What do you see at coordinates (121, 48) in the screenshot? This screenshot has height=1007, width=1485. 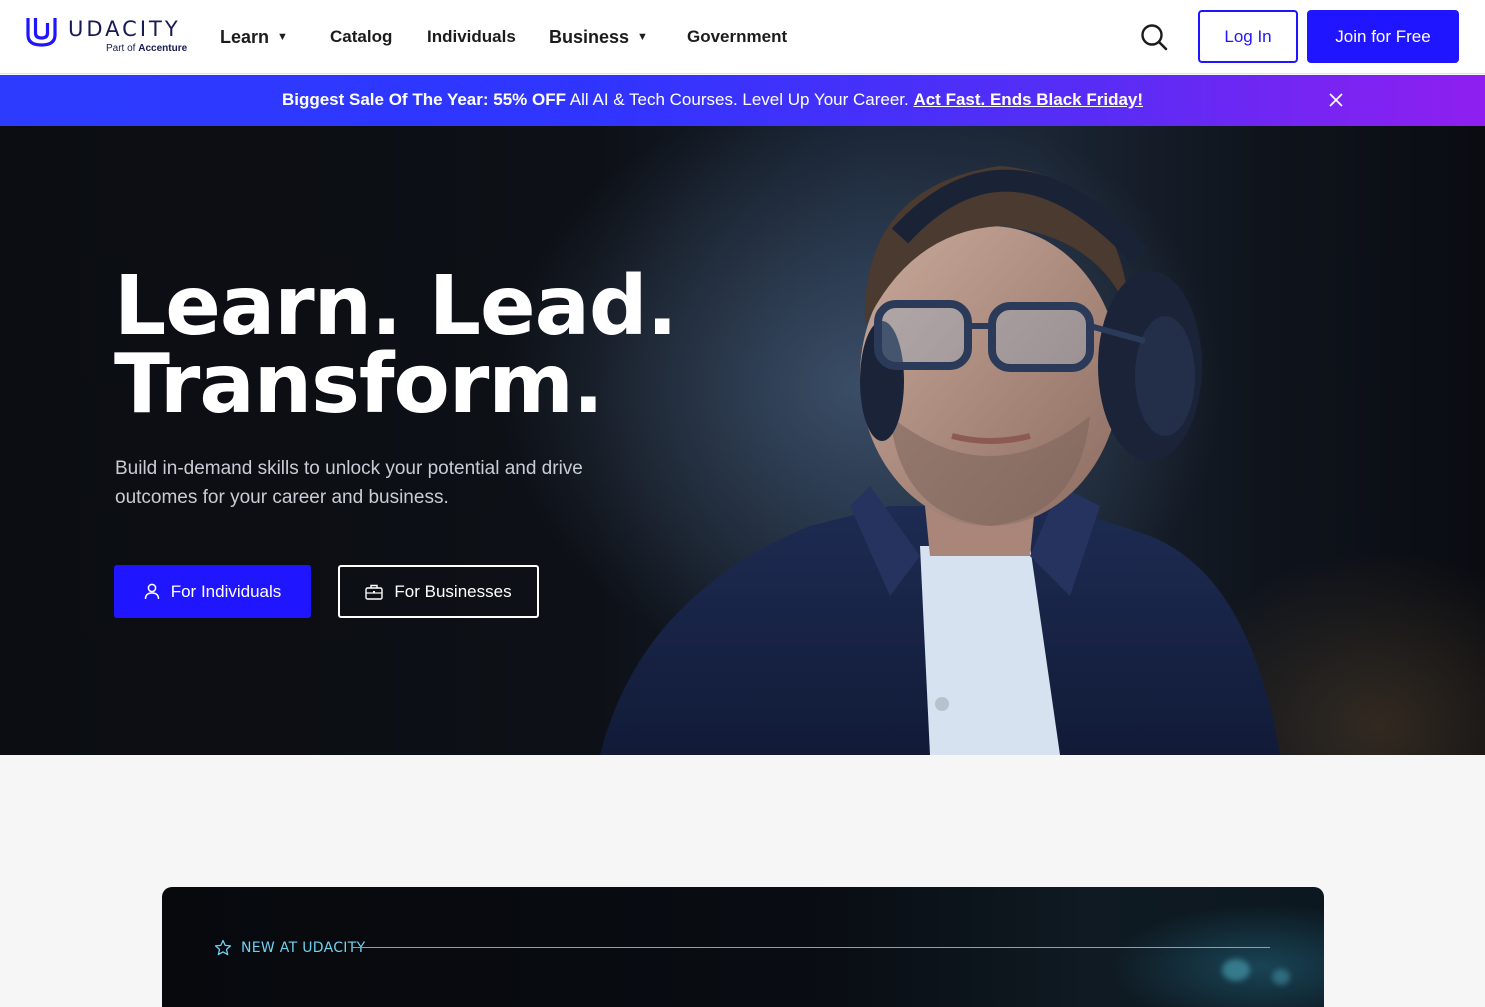 I see `logo-sub-prefix: Part of` at bounding box center [121, 48].